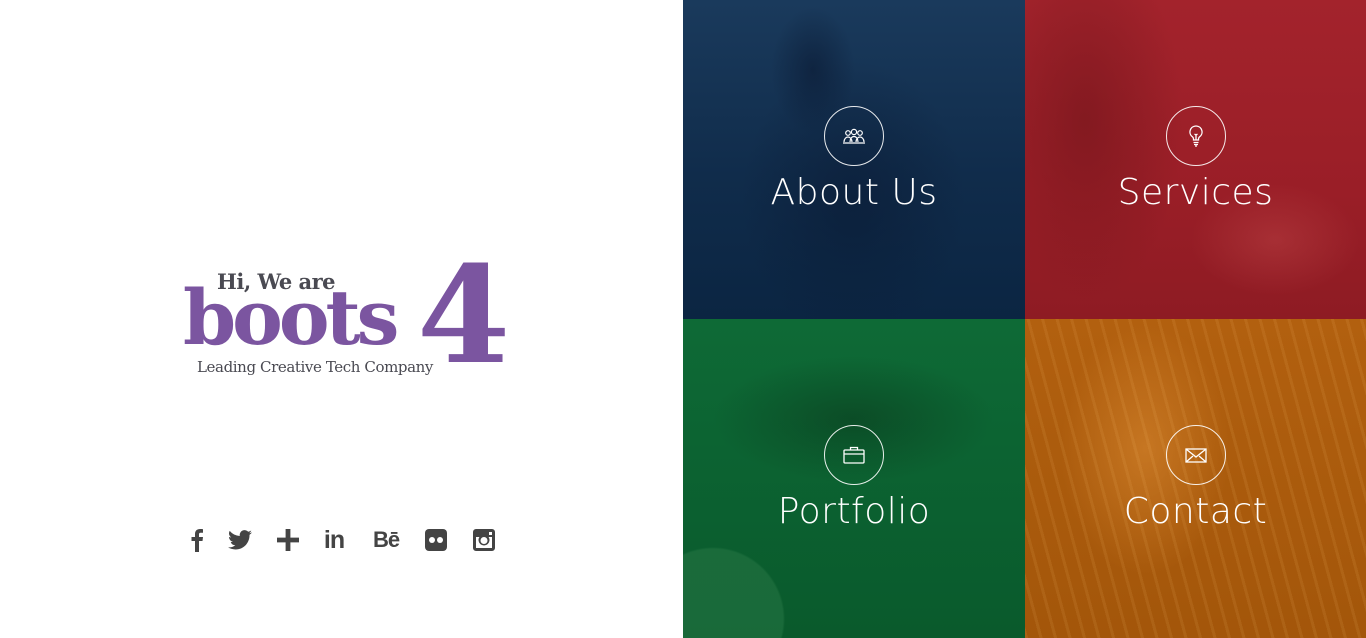  I want to click on twitter-icon, so click(240, 540).